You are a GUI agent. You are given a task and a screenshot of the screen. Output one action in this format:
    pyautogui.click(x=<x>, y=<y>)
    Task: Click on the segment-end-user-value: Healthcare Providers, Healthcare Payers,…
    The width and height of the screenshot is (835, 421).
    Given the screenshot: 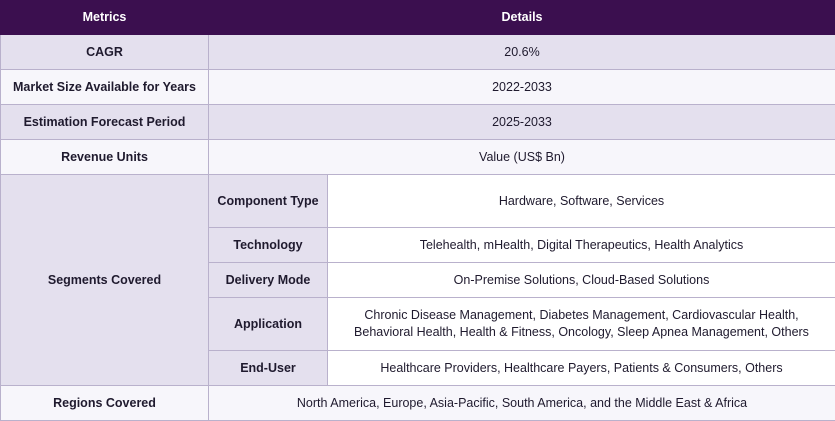 What is the action you would take?
    pyautogui.click(x=581, y=368)
    